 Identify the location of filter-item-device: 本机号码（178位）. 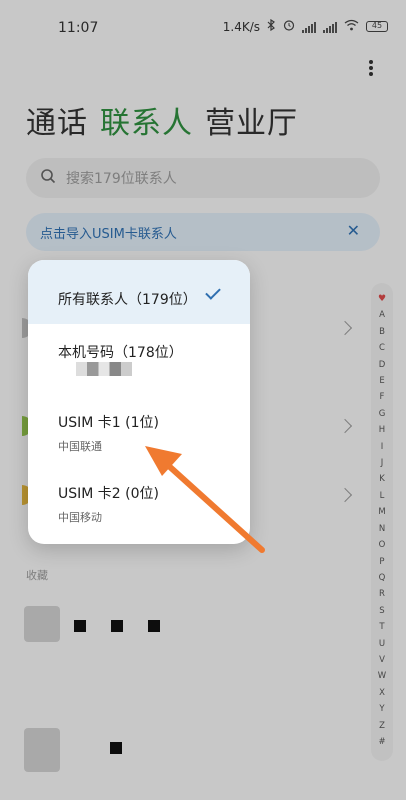
(139, 362).